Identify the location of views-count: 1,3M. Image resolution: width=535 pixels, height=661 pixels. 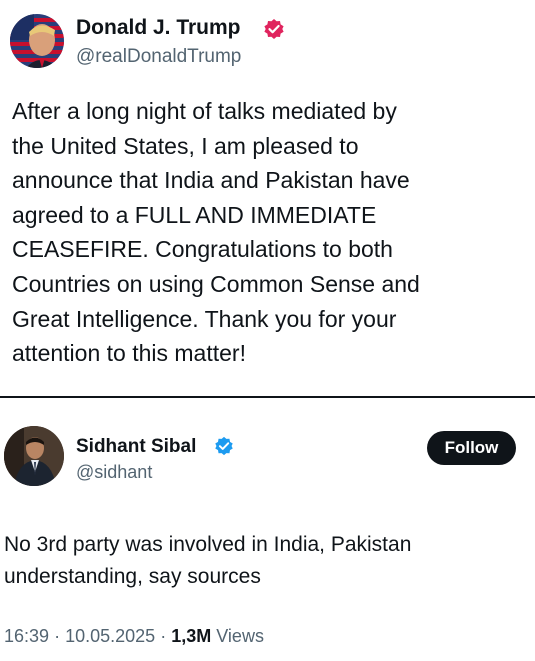
(191, 636).